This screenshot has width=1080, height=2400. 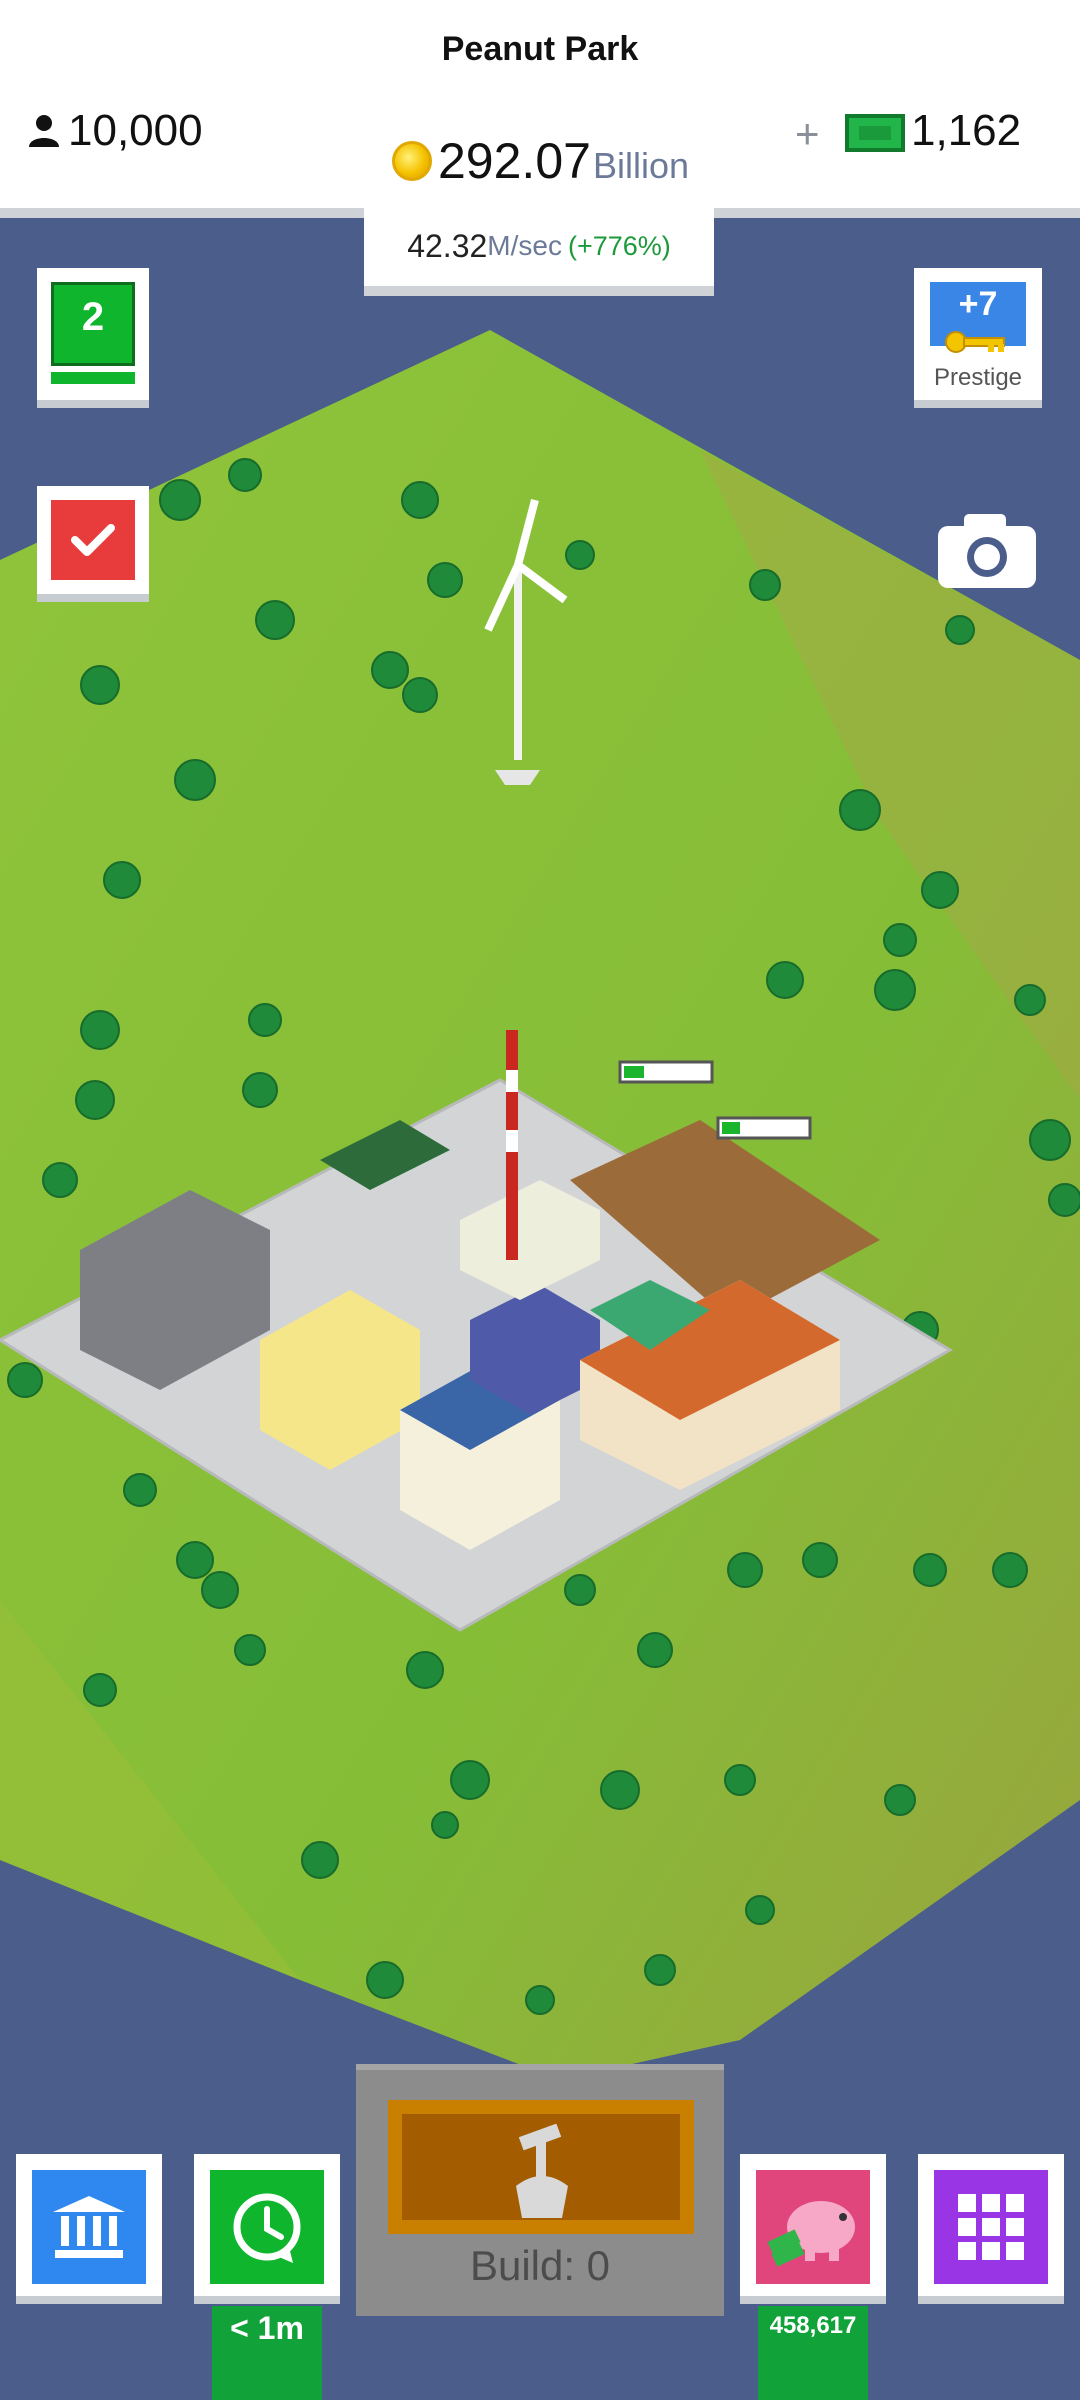 What do you see at coordinates (524, 245) in the screenshot?
I see `rate-unit: M/sec` at bounding box center [524, 245].